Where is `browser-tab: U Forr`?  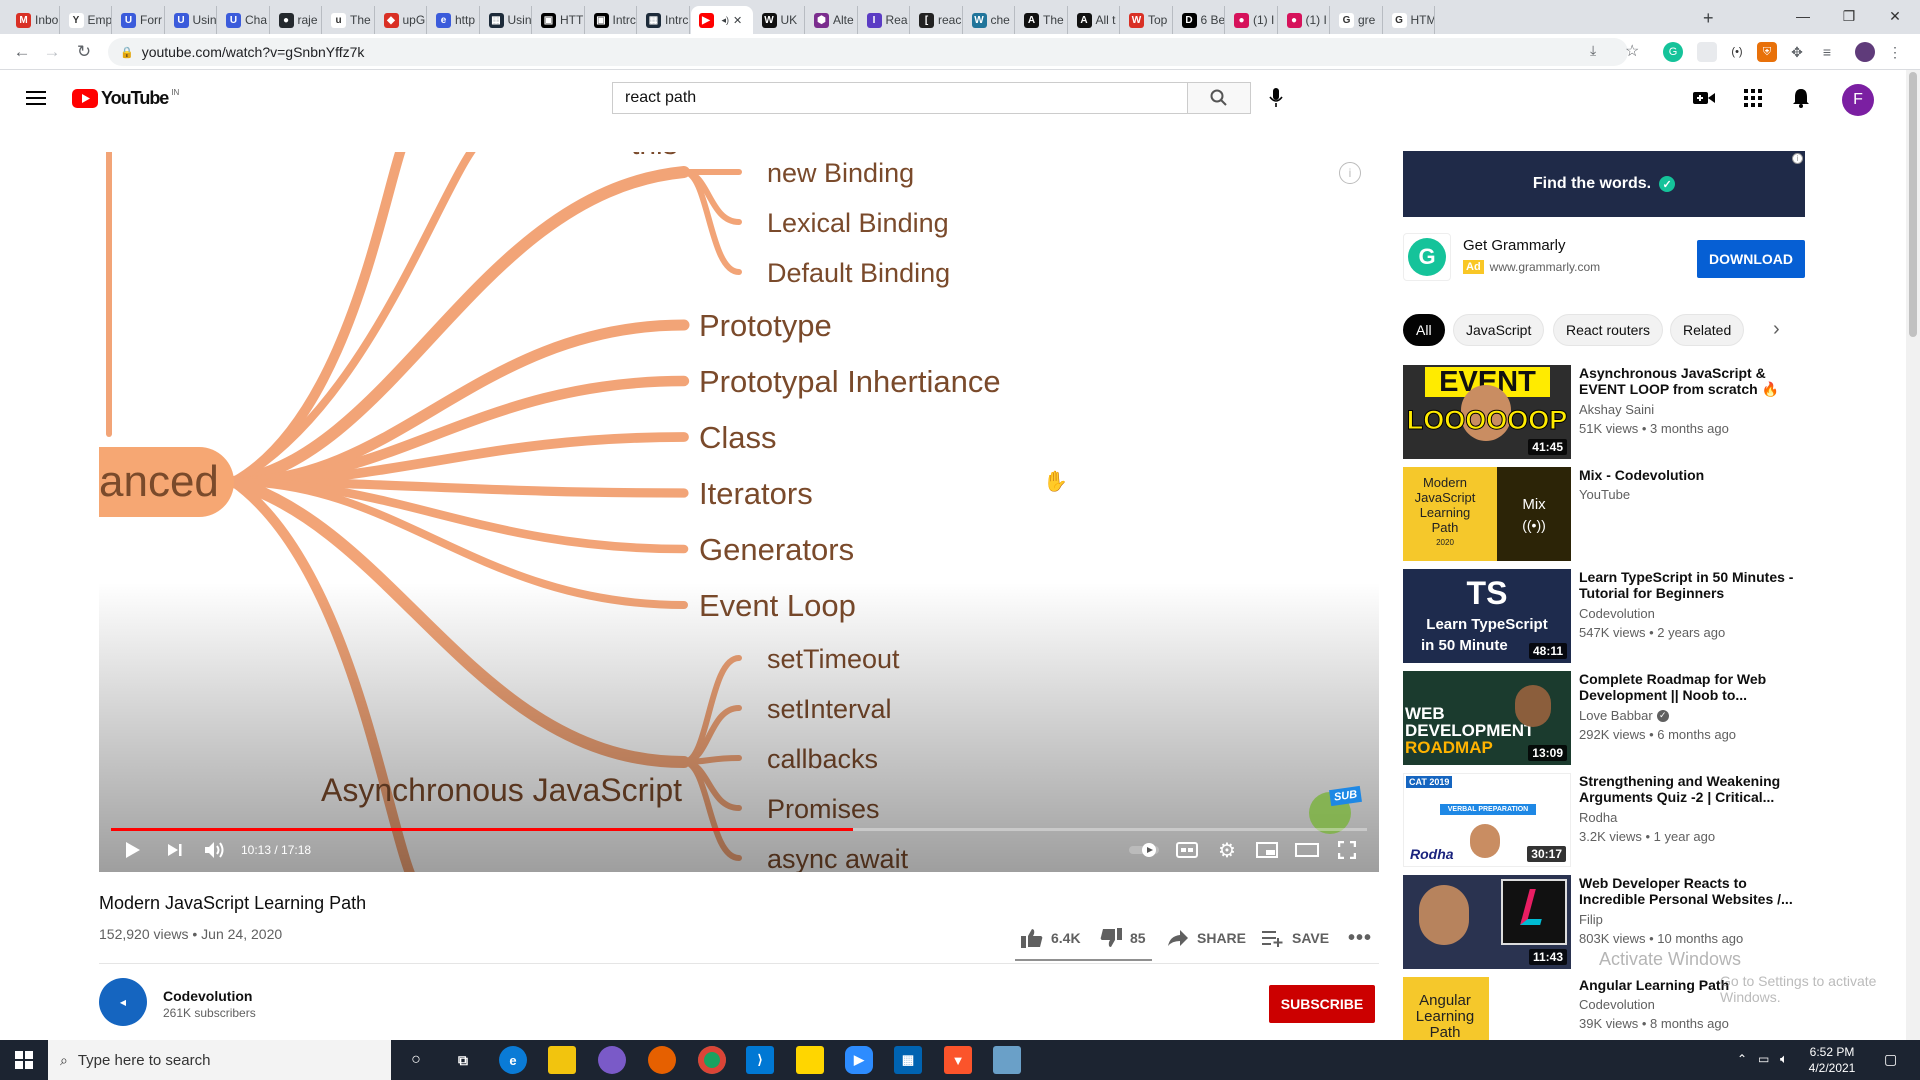 browser-tab: U Forr is located at coordinates (139, 20).